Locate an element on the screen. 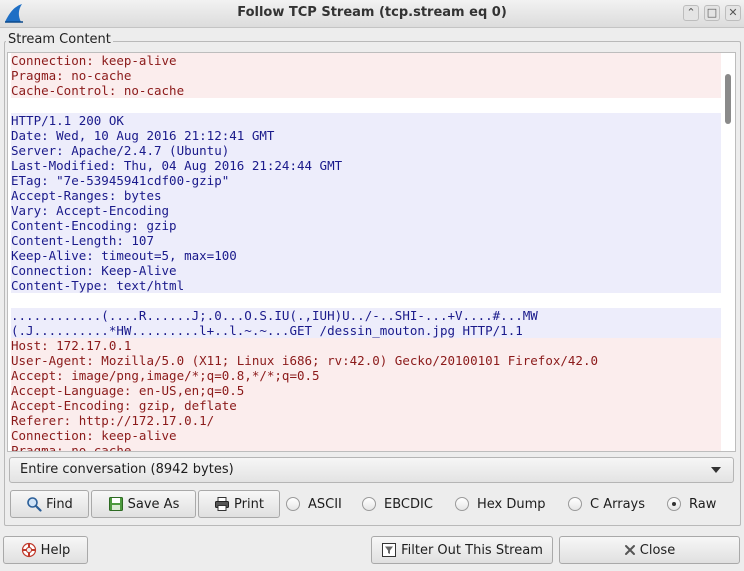 Image resolution: width=744 pixels, height=571 pixels. print-label: Print is located at coordinates (249, 504).